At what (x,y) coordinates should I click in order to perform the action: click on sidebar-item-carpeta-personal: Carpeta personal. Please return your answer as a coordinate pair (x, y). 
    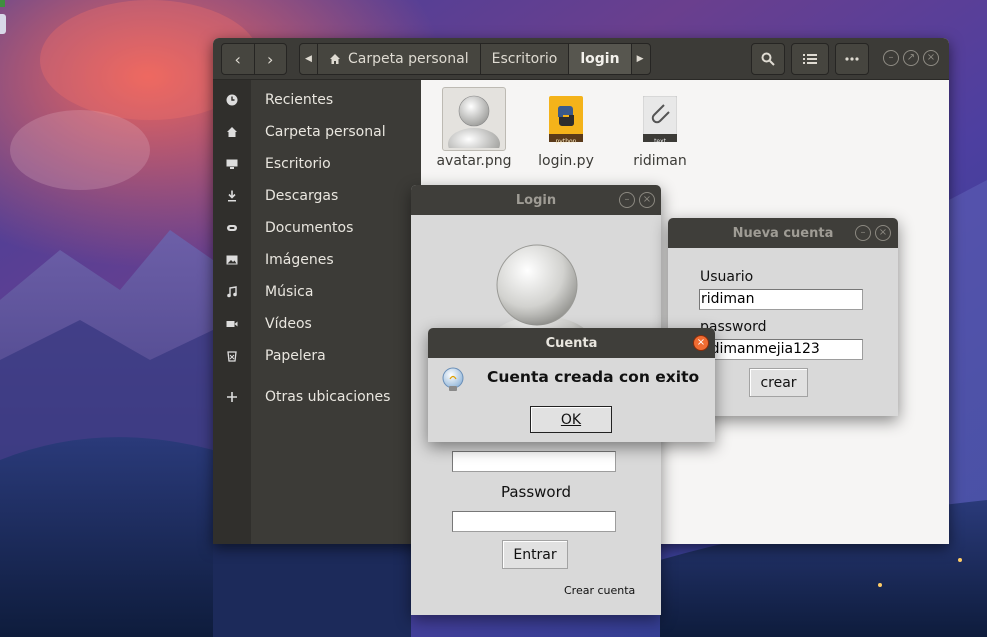
    Looking at the image, I should click on (317, 132).